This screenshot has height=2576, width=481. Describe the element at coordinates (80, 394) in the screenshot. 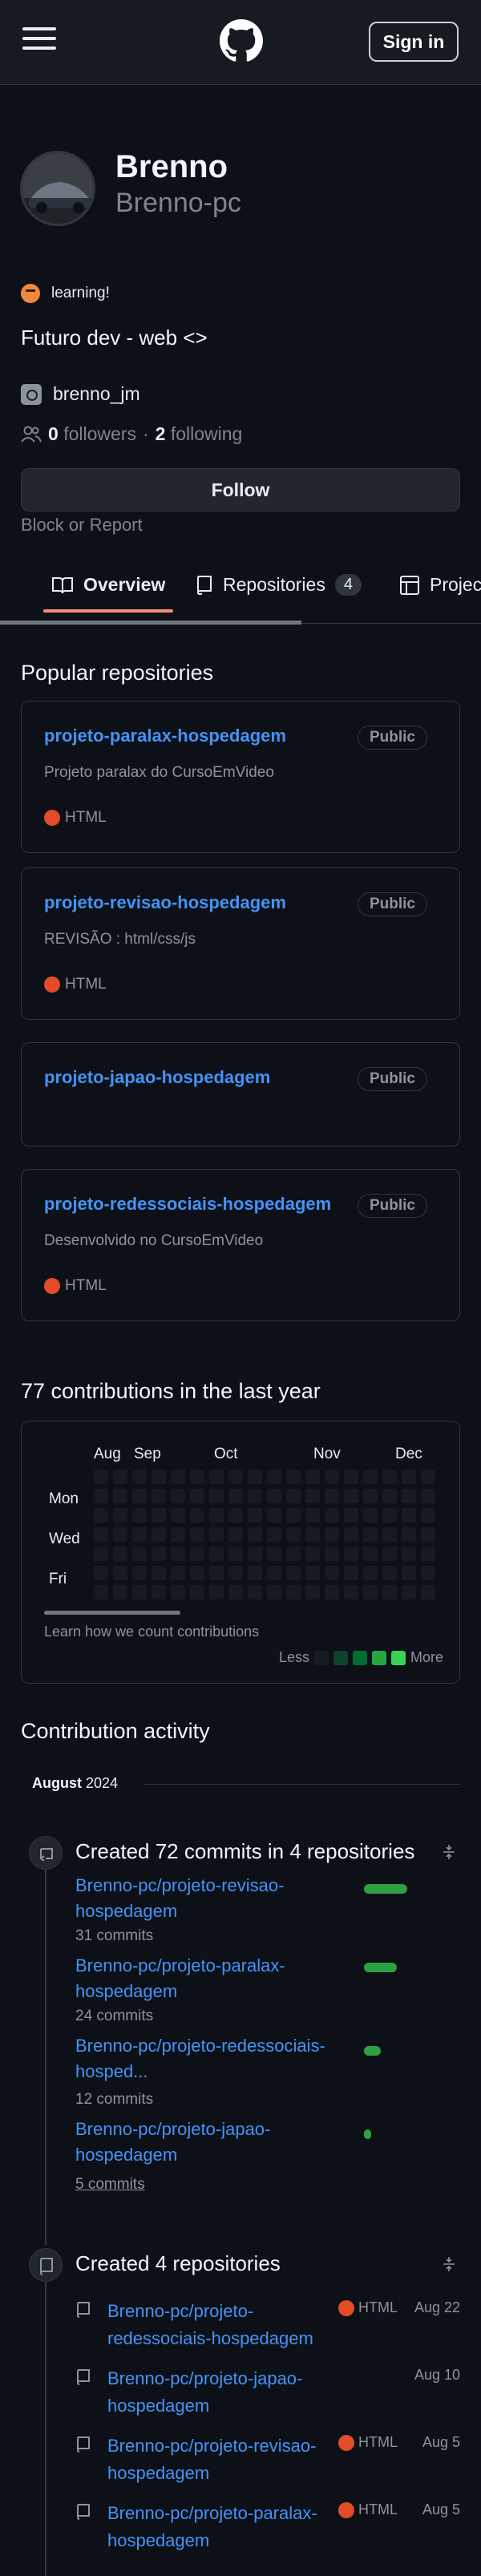

I see `social-link: brenno_jm` at that location.